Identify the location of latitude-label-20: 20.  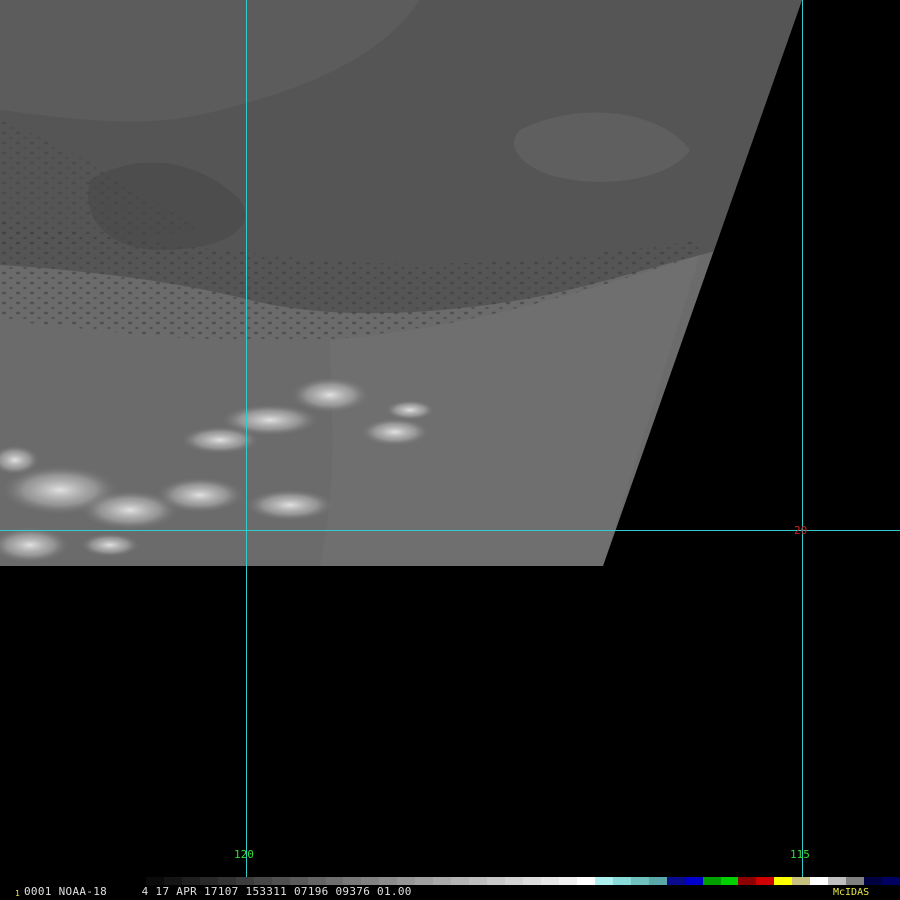
(801, 530).